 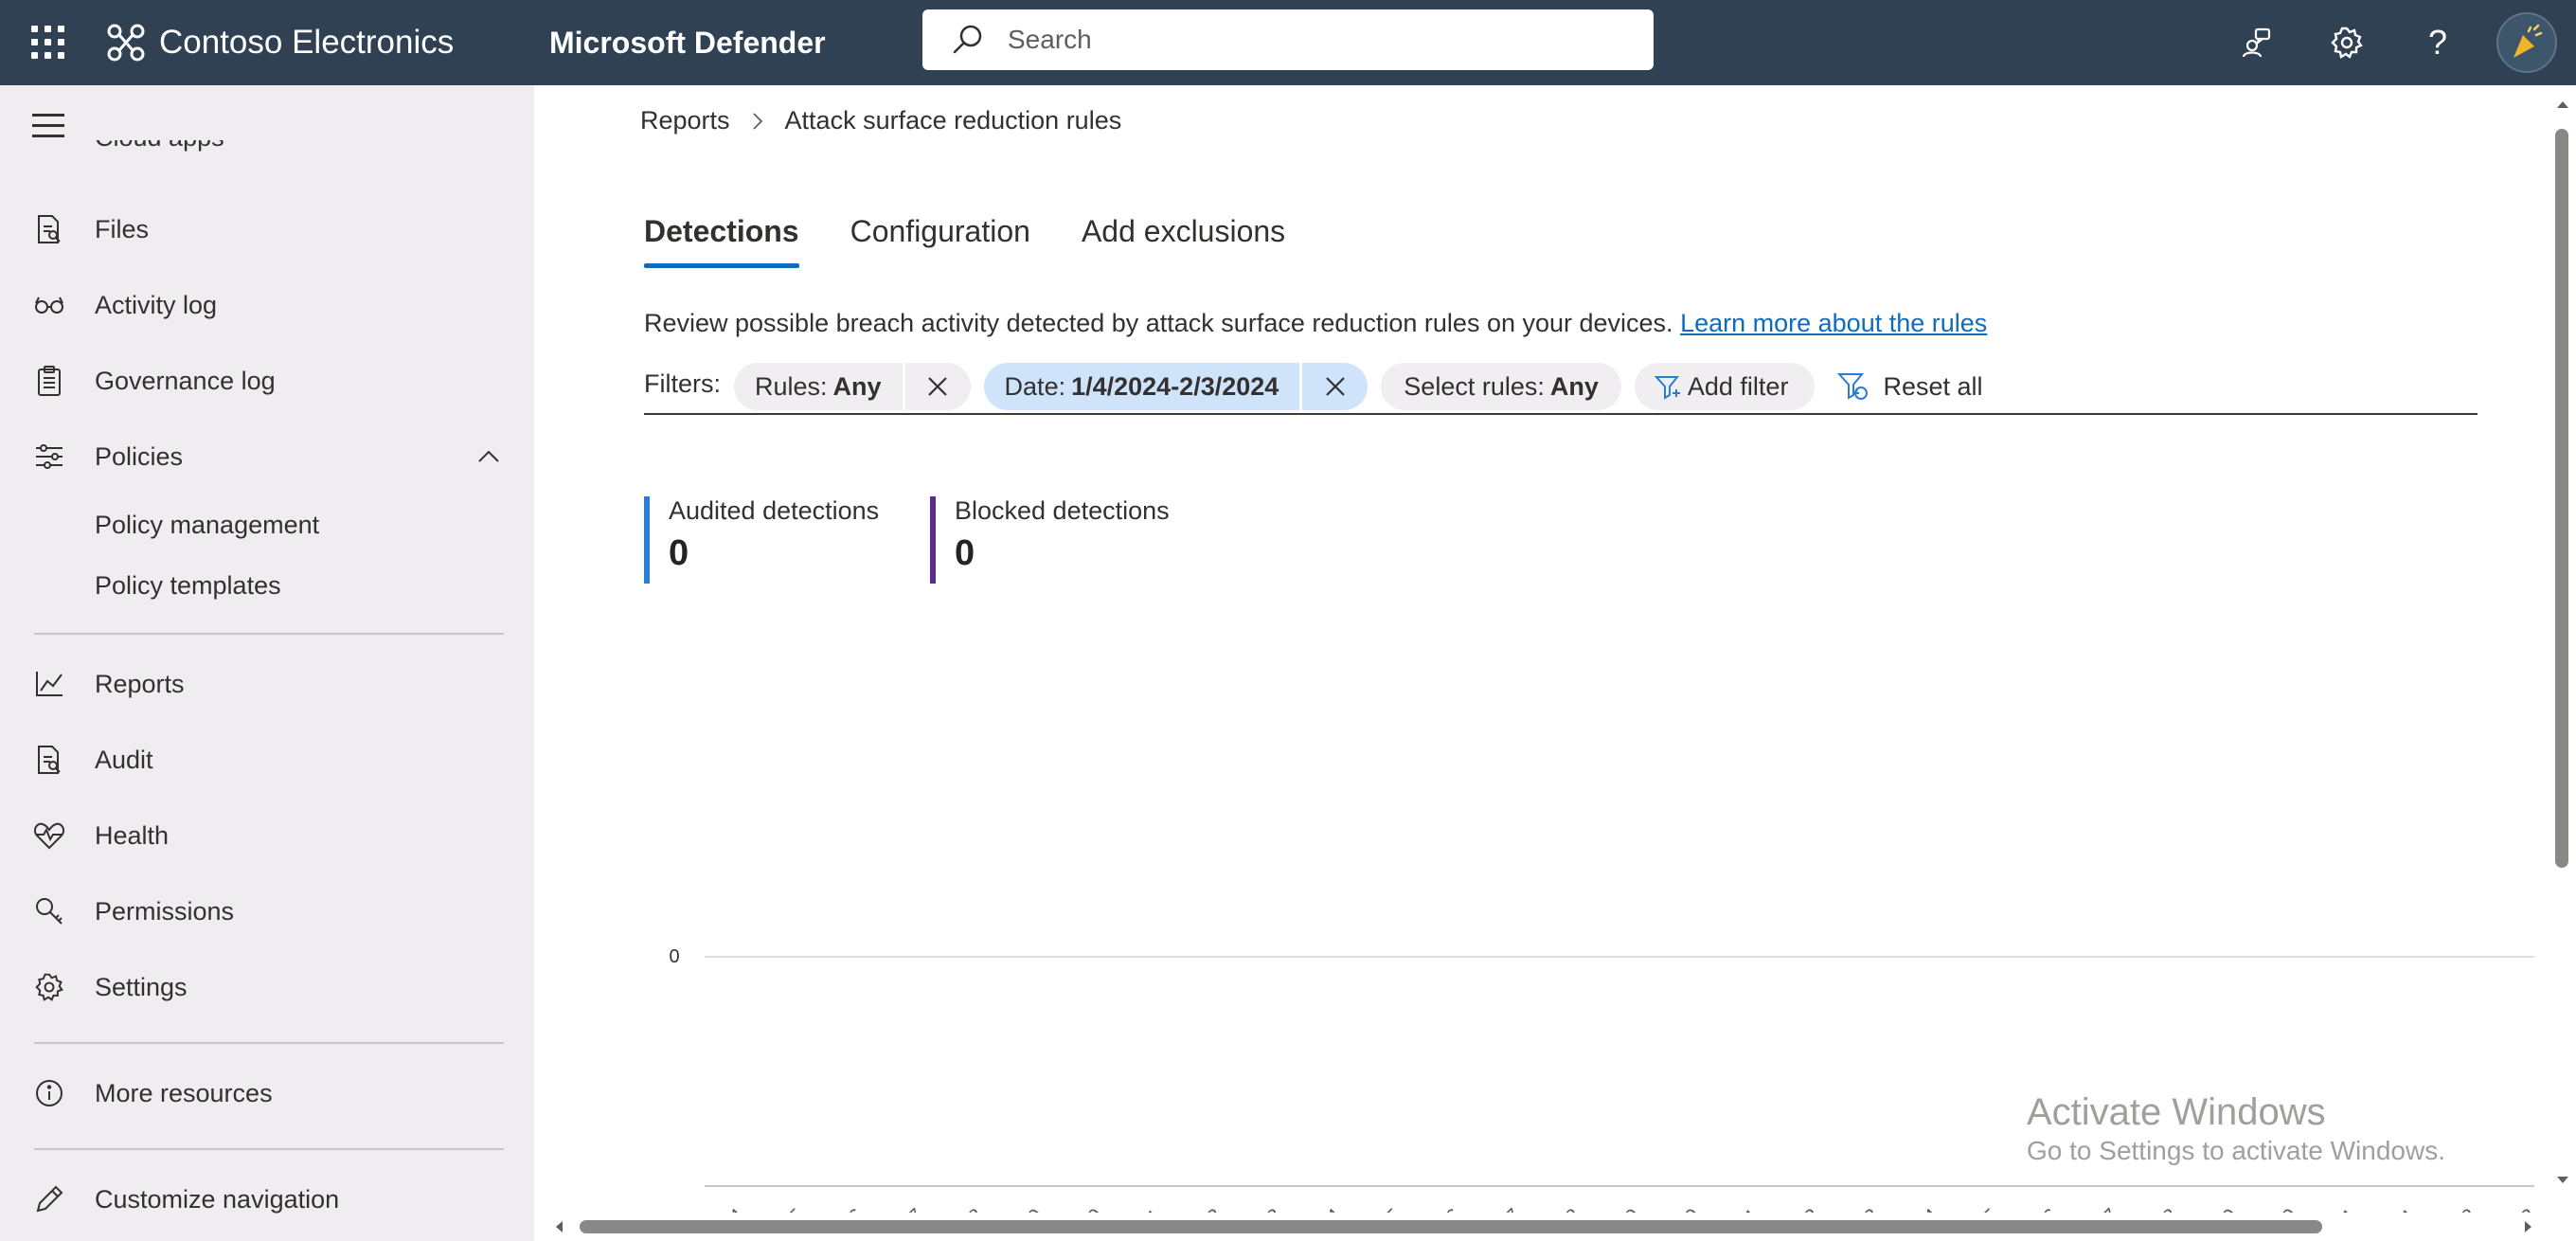 I want to click on sidebar-item-settings: Settings, so click(x=267, y=987).